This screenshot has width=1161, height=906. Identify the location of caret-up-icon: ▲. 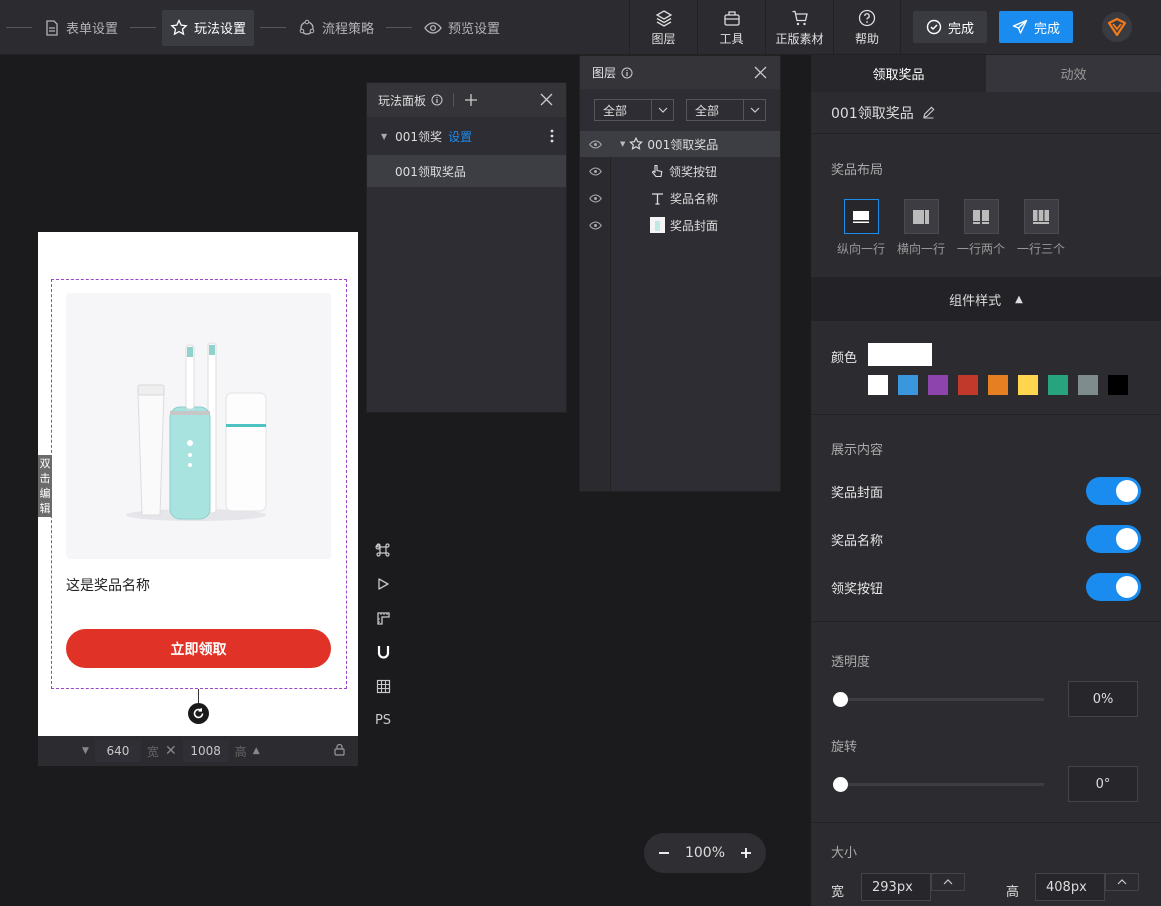
(1019, 299).